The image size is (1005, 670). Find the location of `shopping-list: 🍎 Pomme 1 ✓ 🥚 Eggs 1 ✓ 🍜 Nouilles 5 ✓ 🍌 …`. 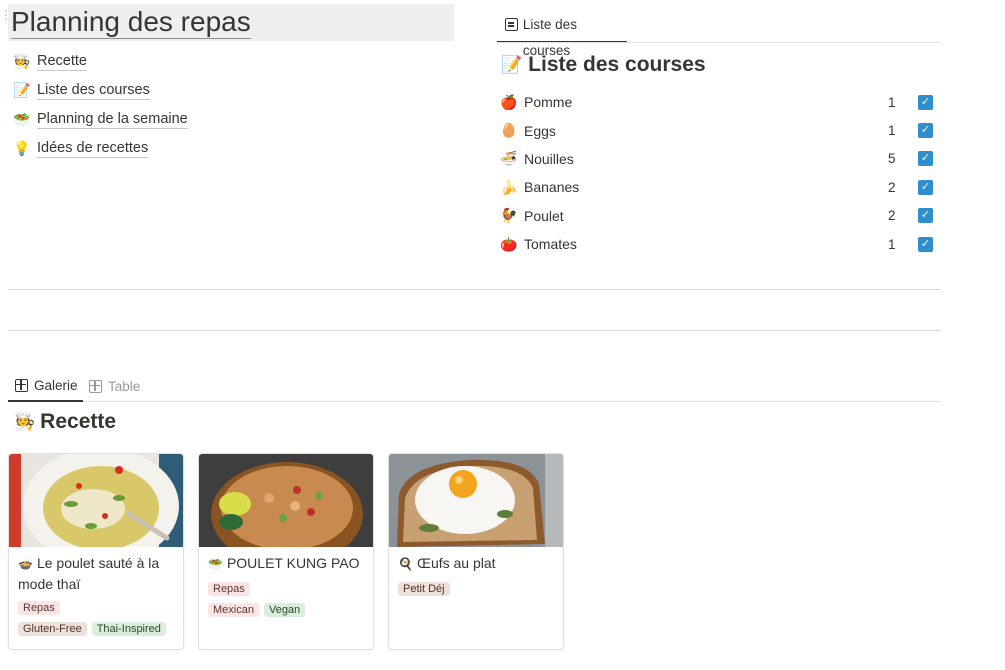

shopping-list: 🍎 Pomme 1 ✓ 🥚 Eggs 1 ✓ 🍜 Nouilles 5 ✓ 🍌 … is located at coordinates (720, 173).